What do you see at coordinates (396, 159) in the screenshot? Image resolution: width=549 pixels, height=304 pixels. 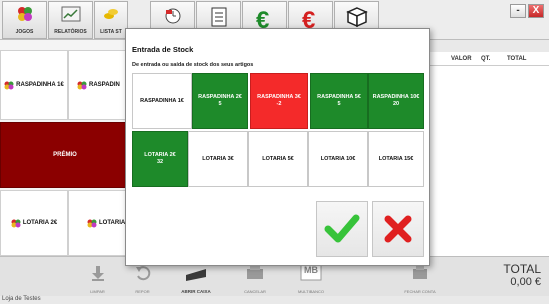 I see `stock-item-lotaria-15: LOTARIA 15€` at bounding box center [396, 159].